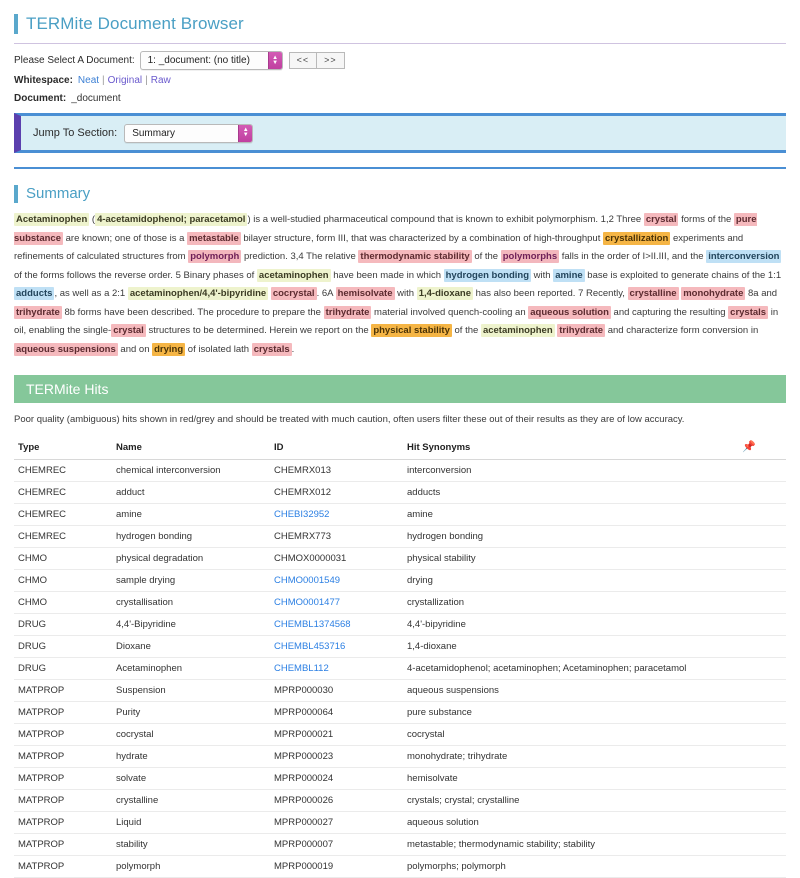  I want to click on summary-entity-chmo: physical stability, so click(411, 330).